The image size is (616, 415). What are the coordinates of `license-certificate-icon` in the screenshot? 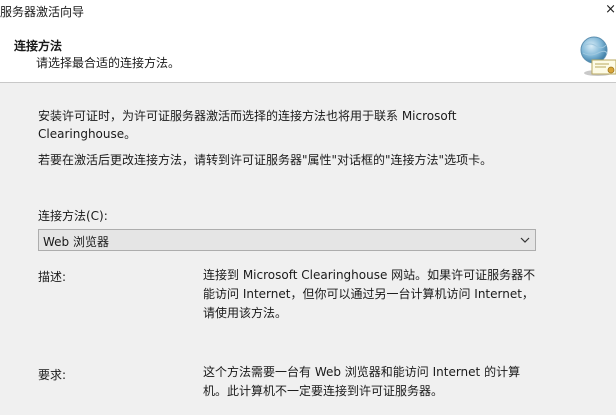 It's located at (598, 56).